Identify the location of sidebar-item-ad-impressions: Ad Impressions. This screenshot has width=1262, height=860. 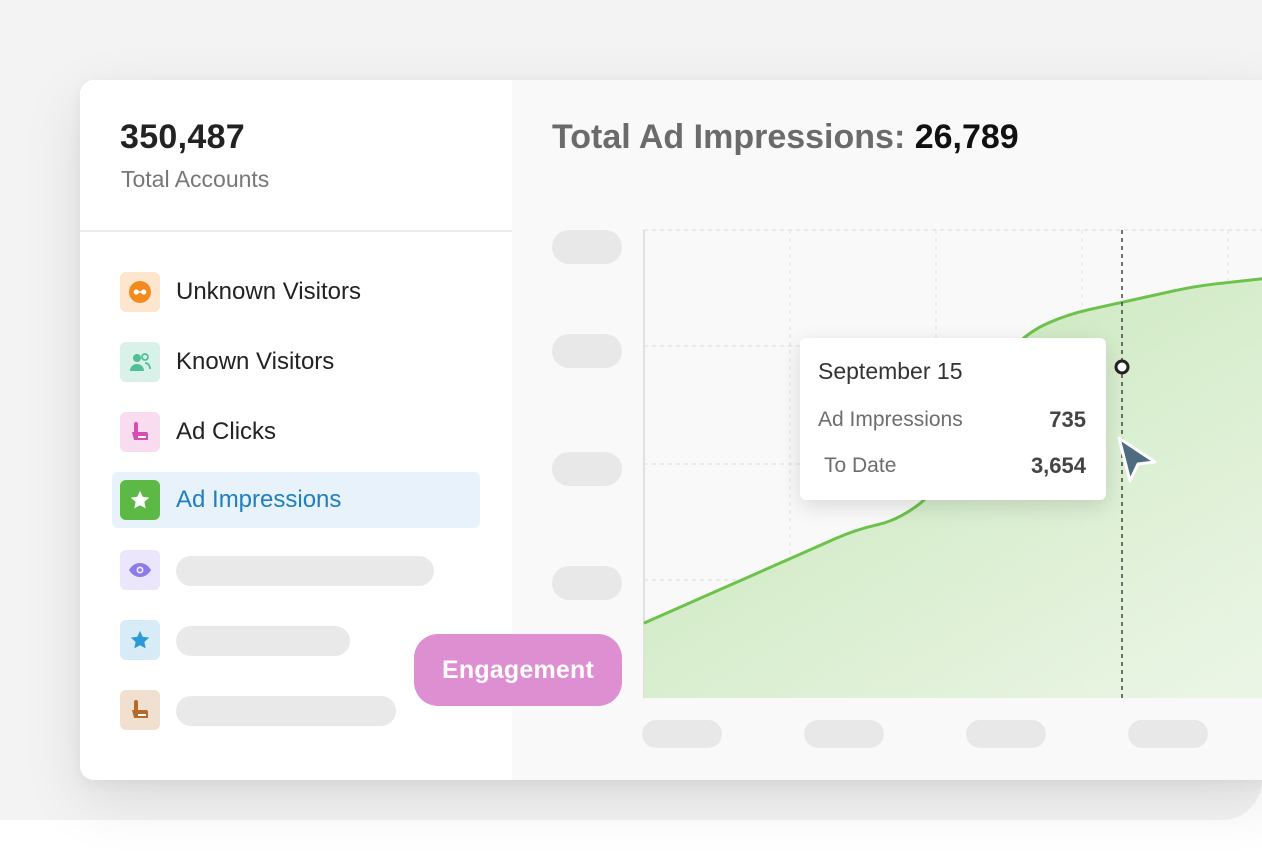
(296, 500).